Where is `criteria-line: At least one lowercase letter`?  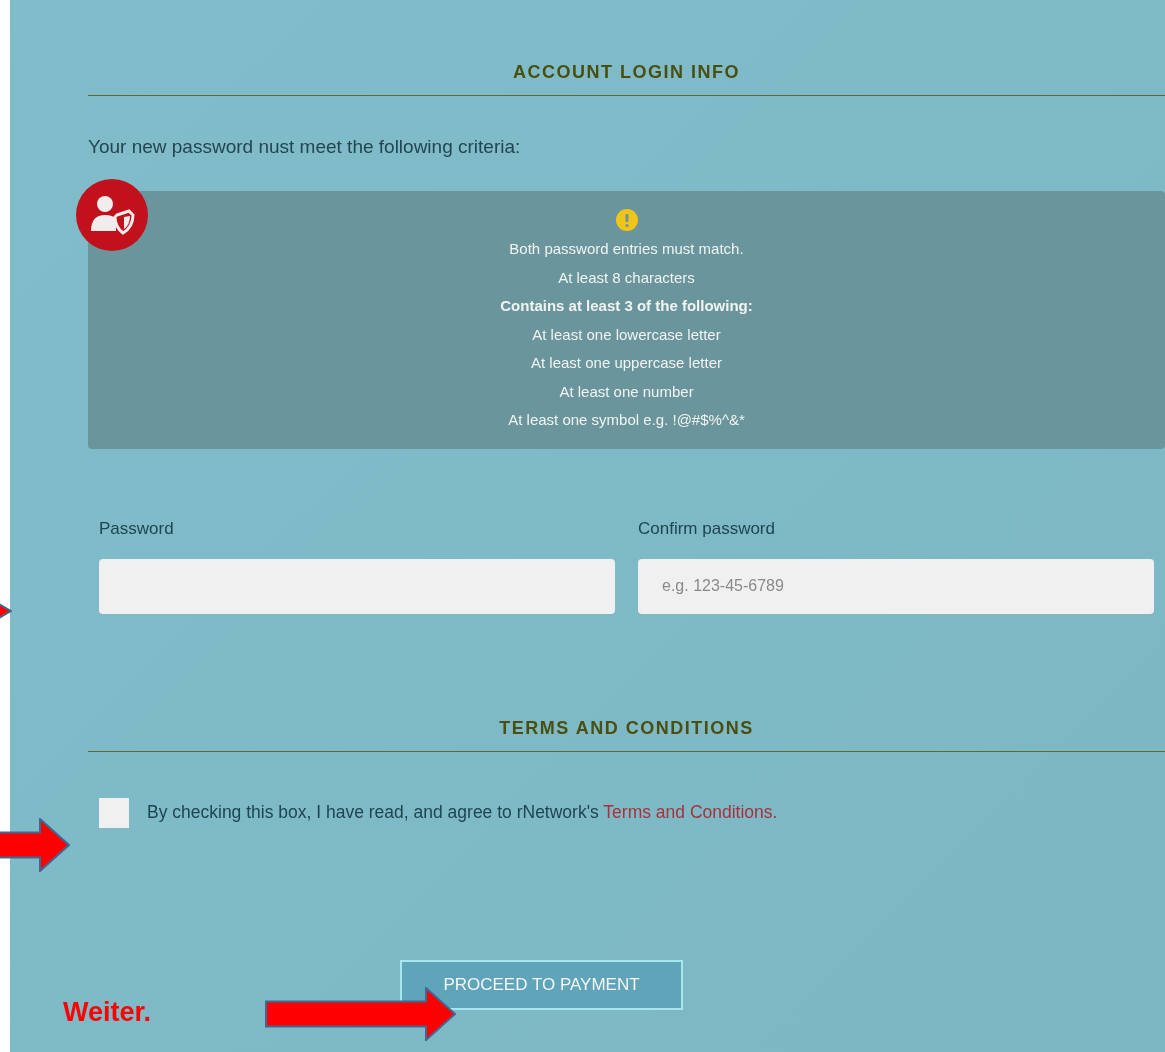 criteria-line: At least one lowercase letter is located at coordinates (626, 334).